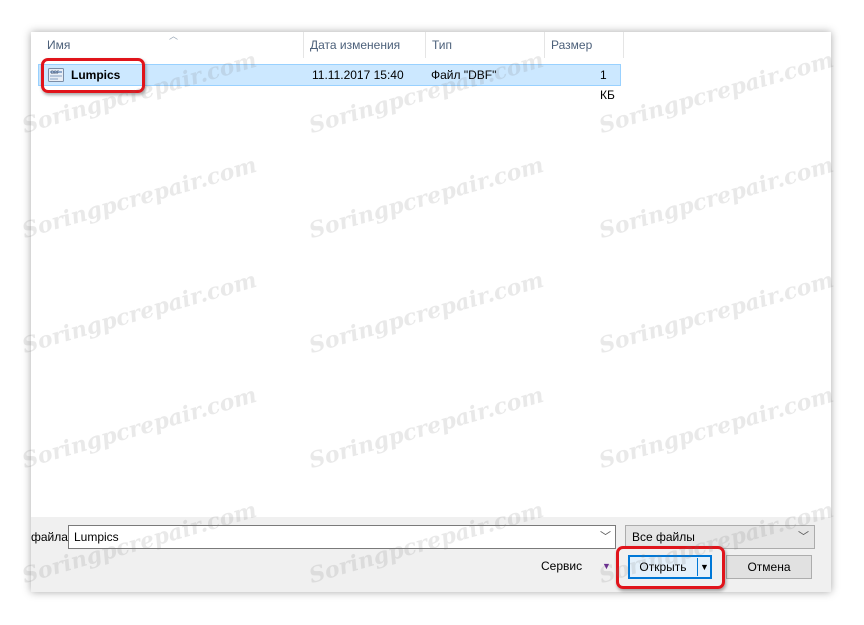 Image resolution: width=864 pixels, height=625 pixels. I want to click on cancel-button: Отмена, so click(769, 567).